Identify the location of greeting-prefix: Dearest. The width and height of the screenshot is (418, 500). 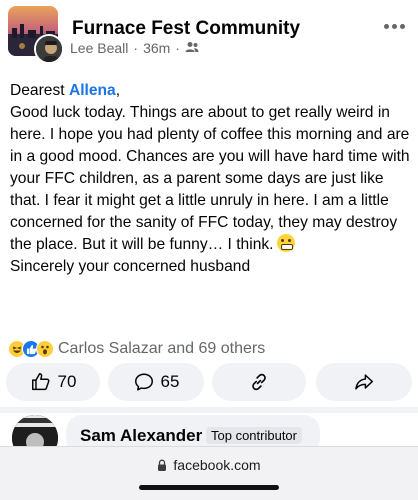
(39, 90).